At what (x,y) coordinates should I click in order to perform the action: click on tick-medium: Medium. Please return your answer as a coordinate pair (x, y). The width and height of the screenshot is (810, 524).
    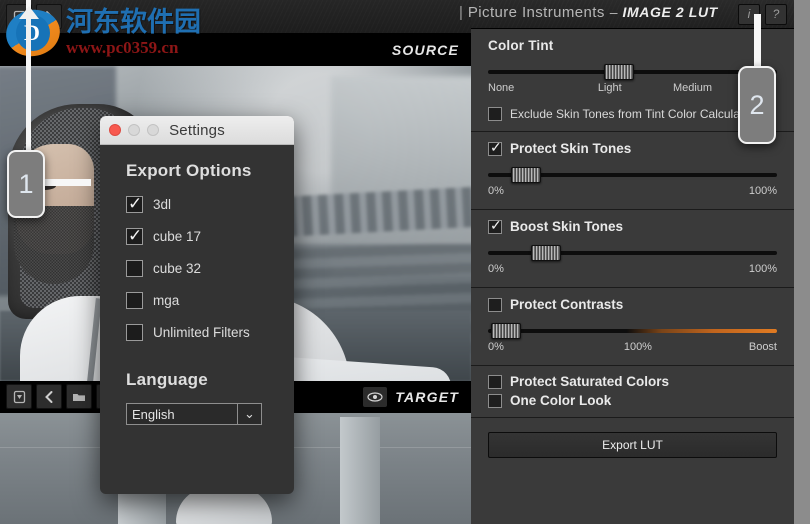
    Looking at the image, I should click on (692, 88).